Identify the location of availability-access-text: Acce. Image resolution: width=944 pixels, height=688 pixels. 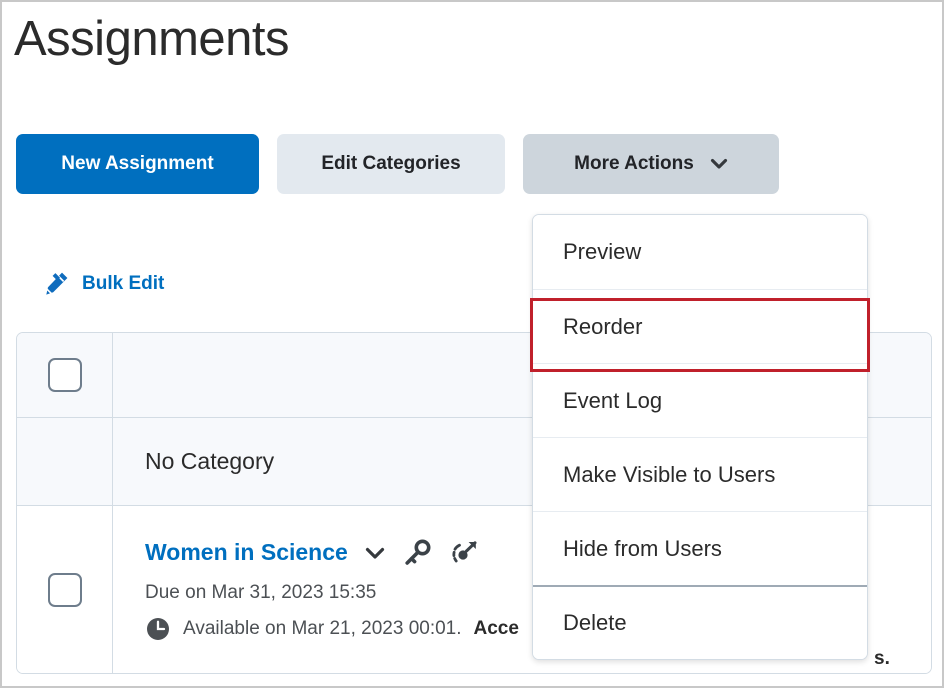
(496, 628).